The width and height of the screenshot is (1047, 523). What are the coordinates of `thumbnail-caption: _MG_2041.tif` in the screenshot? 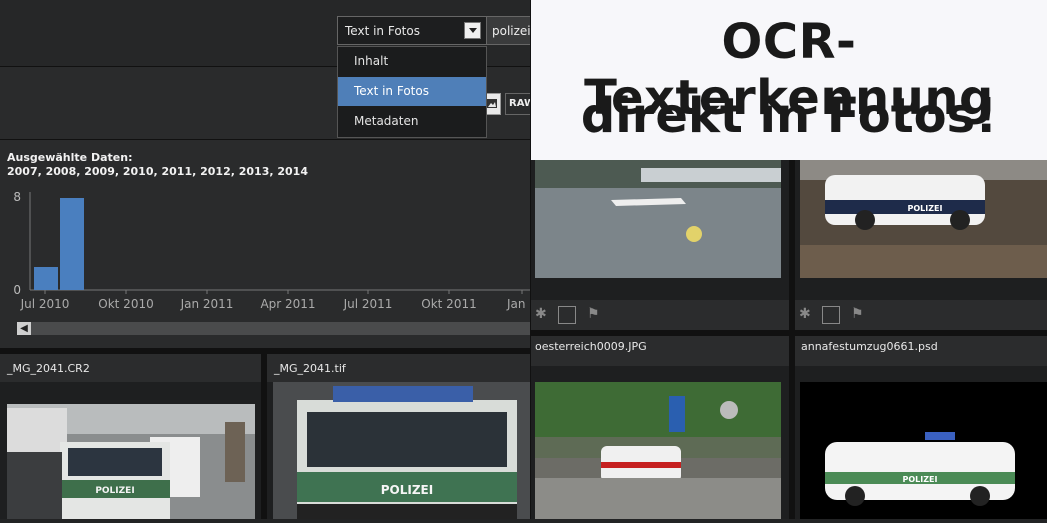 It's located at (398, 368).